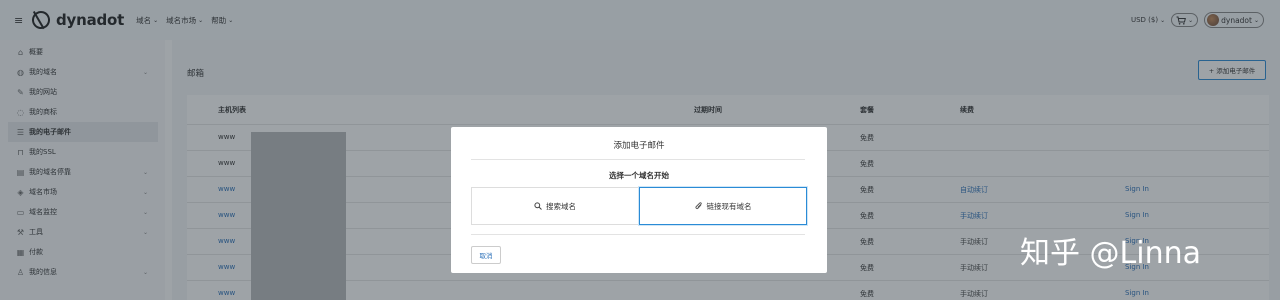 The width and height of the screenshot is (1280, 300). What do you see at coordinates (723, 206) in the screenshot?
I see `link-existing-domain-option: 链接现有域名` at bounding box center [723, 206].